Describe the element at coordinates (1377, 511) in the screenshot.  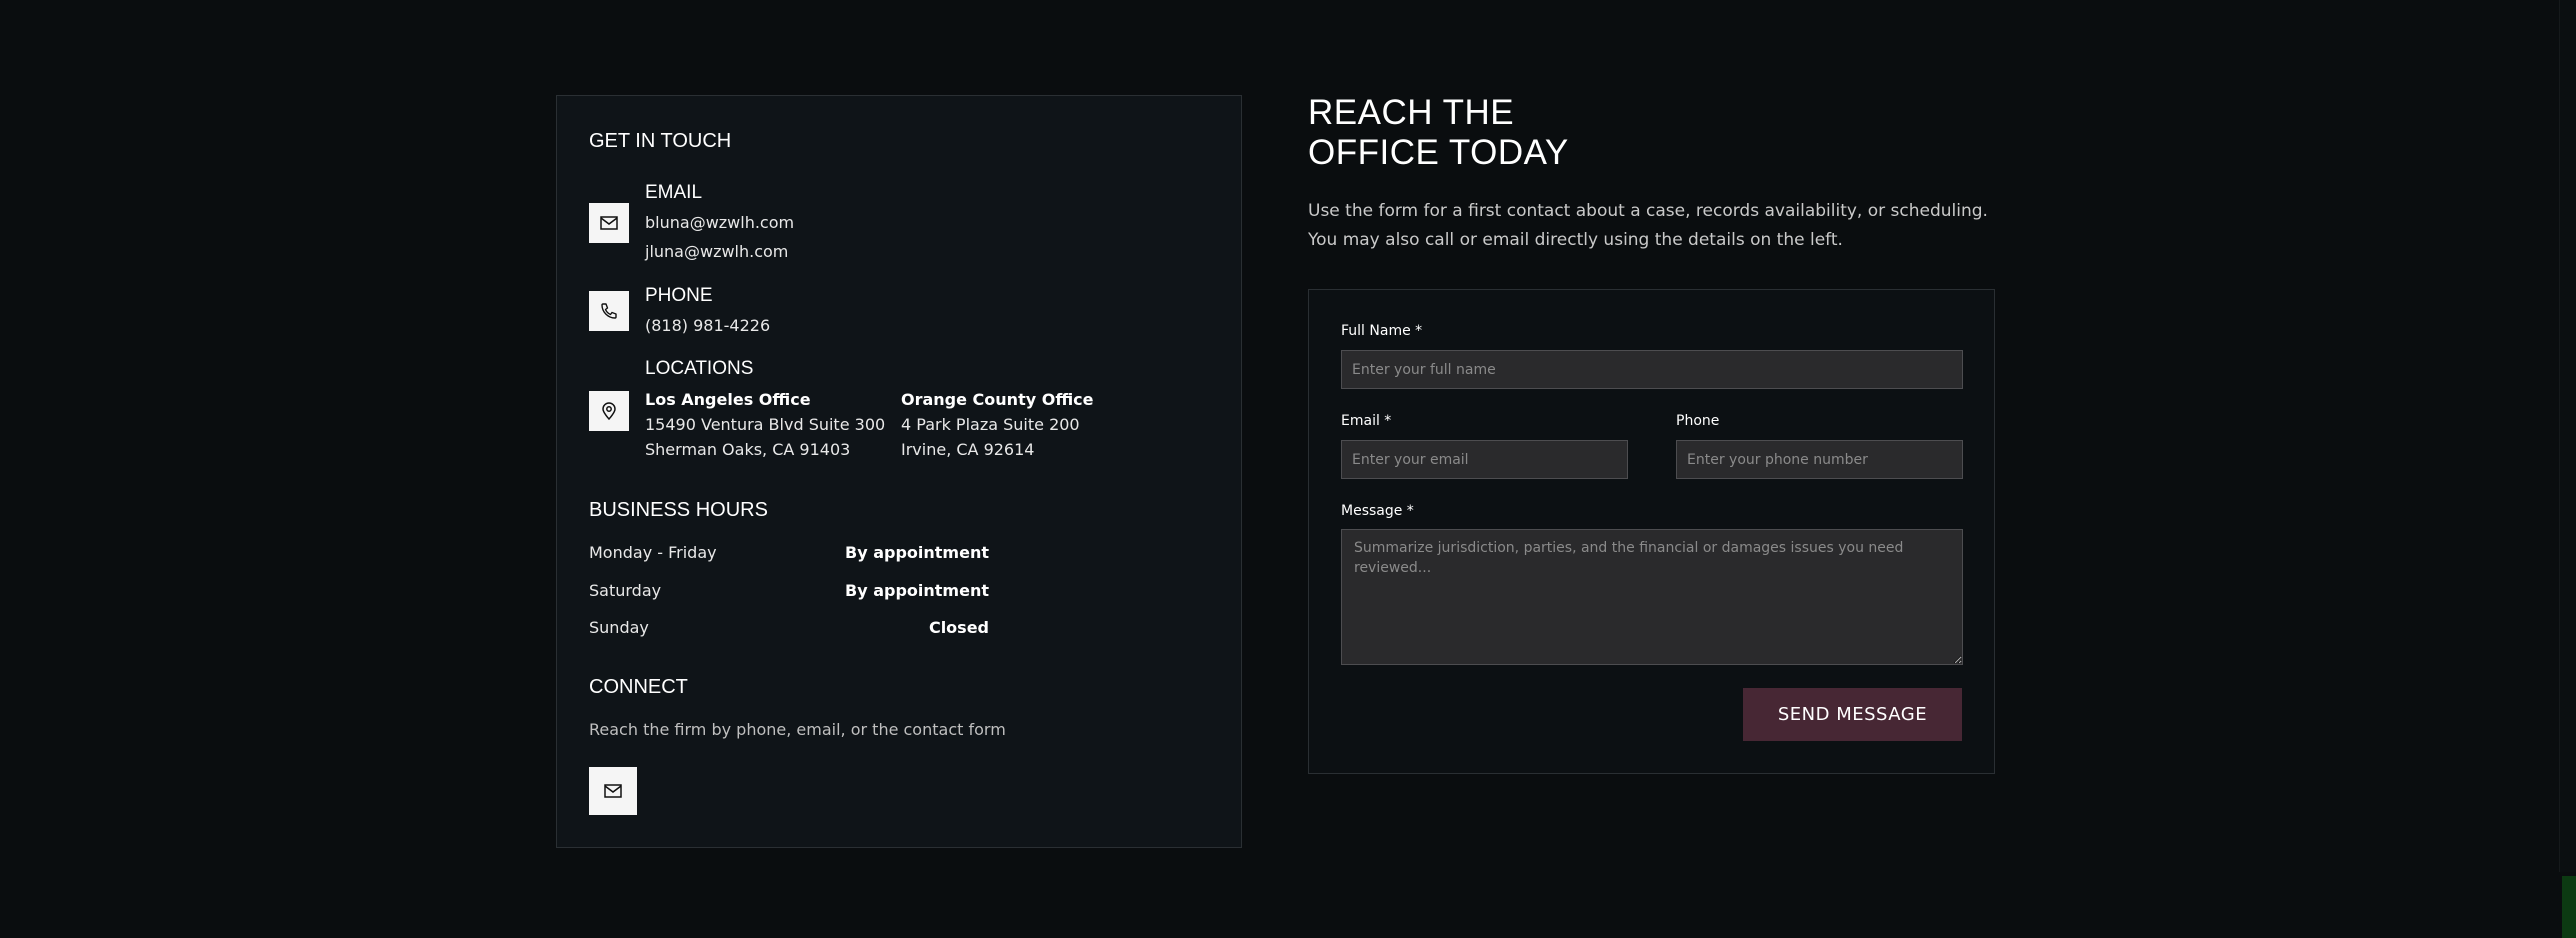
I see `message-label: Message *` at that location.